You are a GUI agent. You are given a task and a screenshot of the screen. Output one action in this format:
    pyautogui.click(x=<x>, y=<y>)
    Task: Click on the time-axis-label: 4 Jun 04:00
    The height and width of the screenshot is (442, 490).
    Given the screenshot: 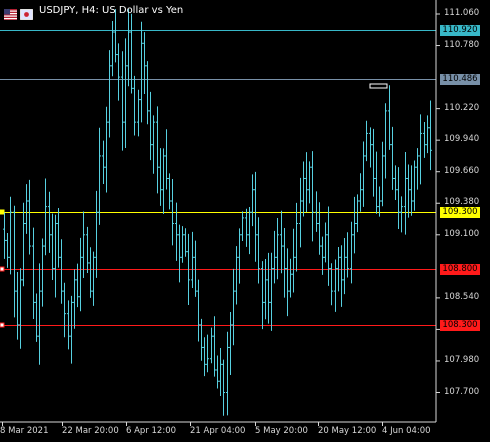 What is the action you would take?
    pyautogui.click(x=406, y=431)
    